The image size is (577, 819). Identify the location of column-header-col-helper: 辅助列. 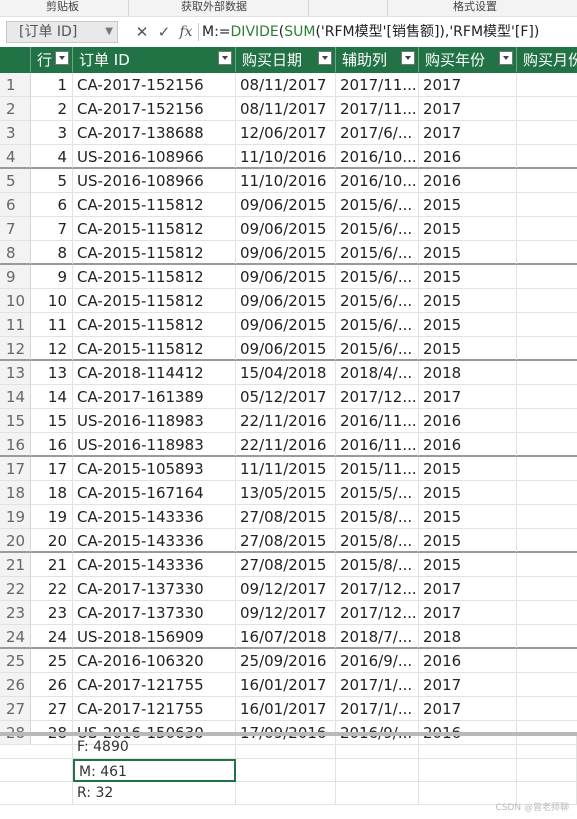
(377, 60).